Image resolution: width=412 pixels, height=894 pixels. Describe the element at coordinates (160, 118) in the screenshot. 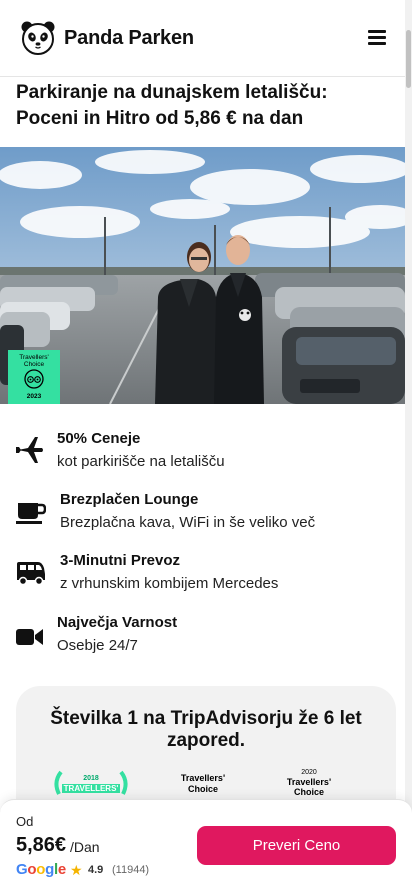

I see `page-title-line-2: Poceni in Hitro od 5,86 € na dan` at that location.